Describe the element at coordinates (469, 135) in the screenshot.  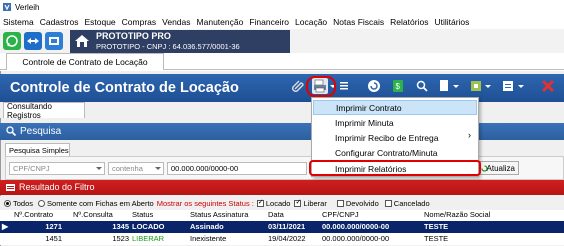
I see `chevron-right-icon: ›` at that location.